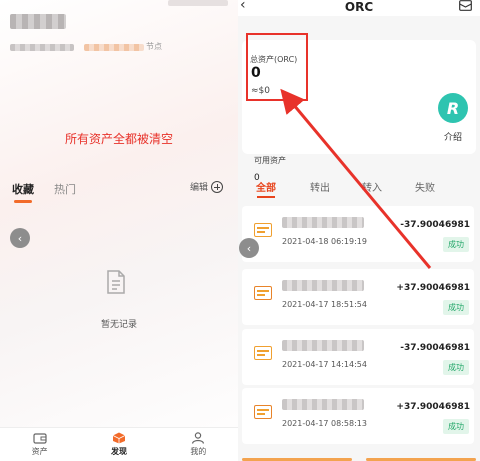 The image size is (480, 461). What do you see at coordinates (118, 325) in the screenshot?
I see `empty-state-text: 暂无记录` at bounding box center [118, 325].